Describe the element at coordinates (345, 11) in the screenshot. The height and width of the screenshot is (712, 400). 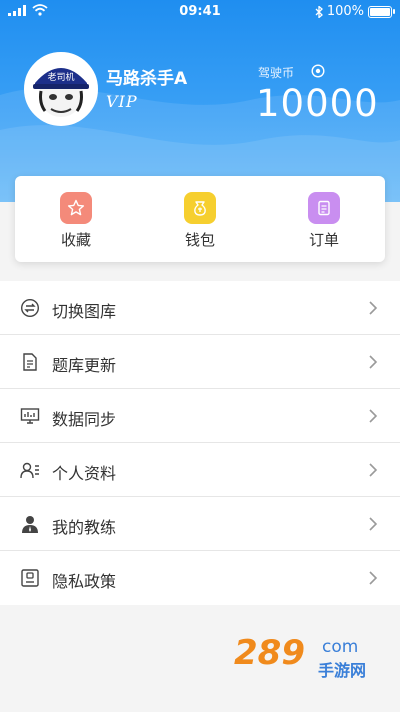
I see `battery-percent: 100%` at that location.